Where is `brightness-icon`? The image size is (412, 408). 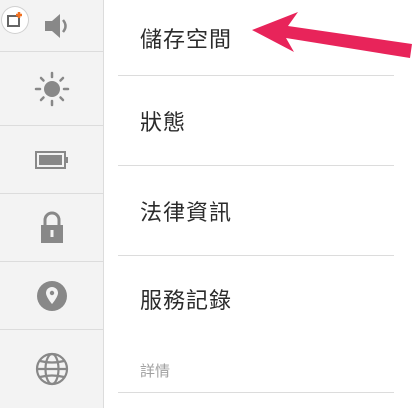
brightness-icon is located at coordinates (51, 88).